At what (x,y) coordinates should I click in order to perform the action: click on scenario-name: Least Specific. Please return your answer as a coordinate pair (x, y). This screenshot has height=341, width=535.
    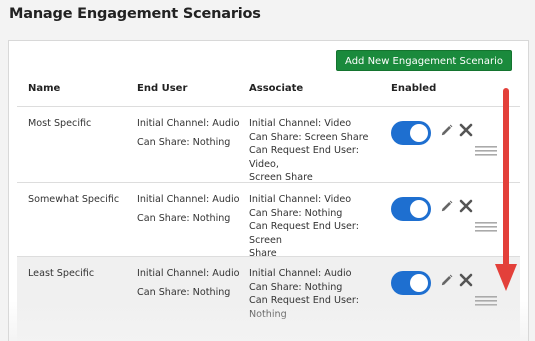
    Looking at the image, I should click on (61, 273).